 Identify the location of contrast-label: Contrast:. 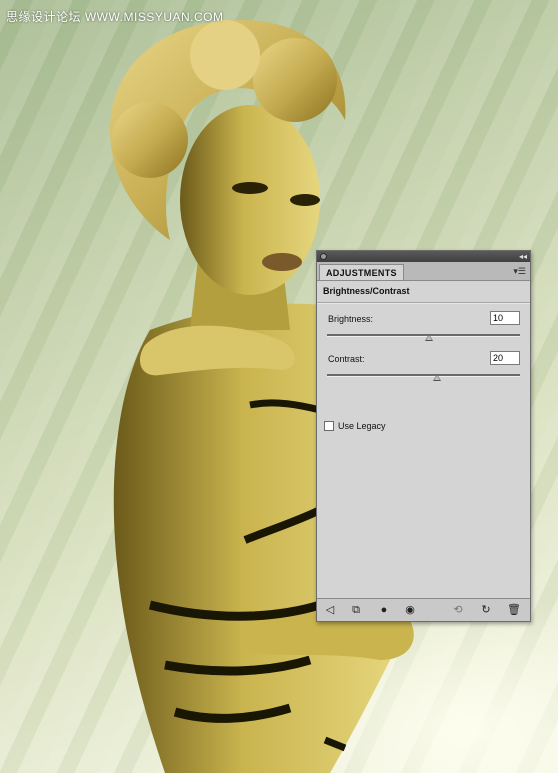
(346, 359).